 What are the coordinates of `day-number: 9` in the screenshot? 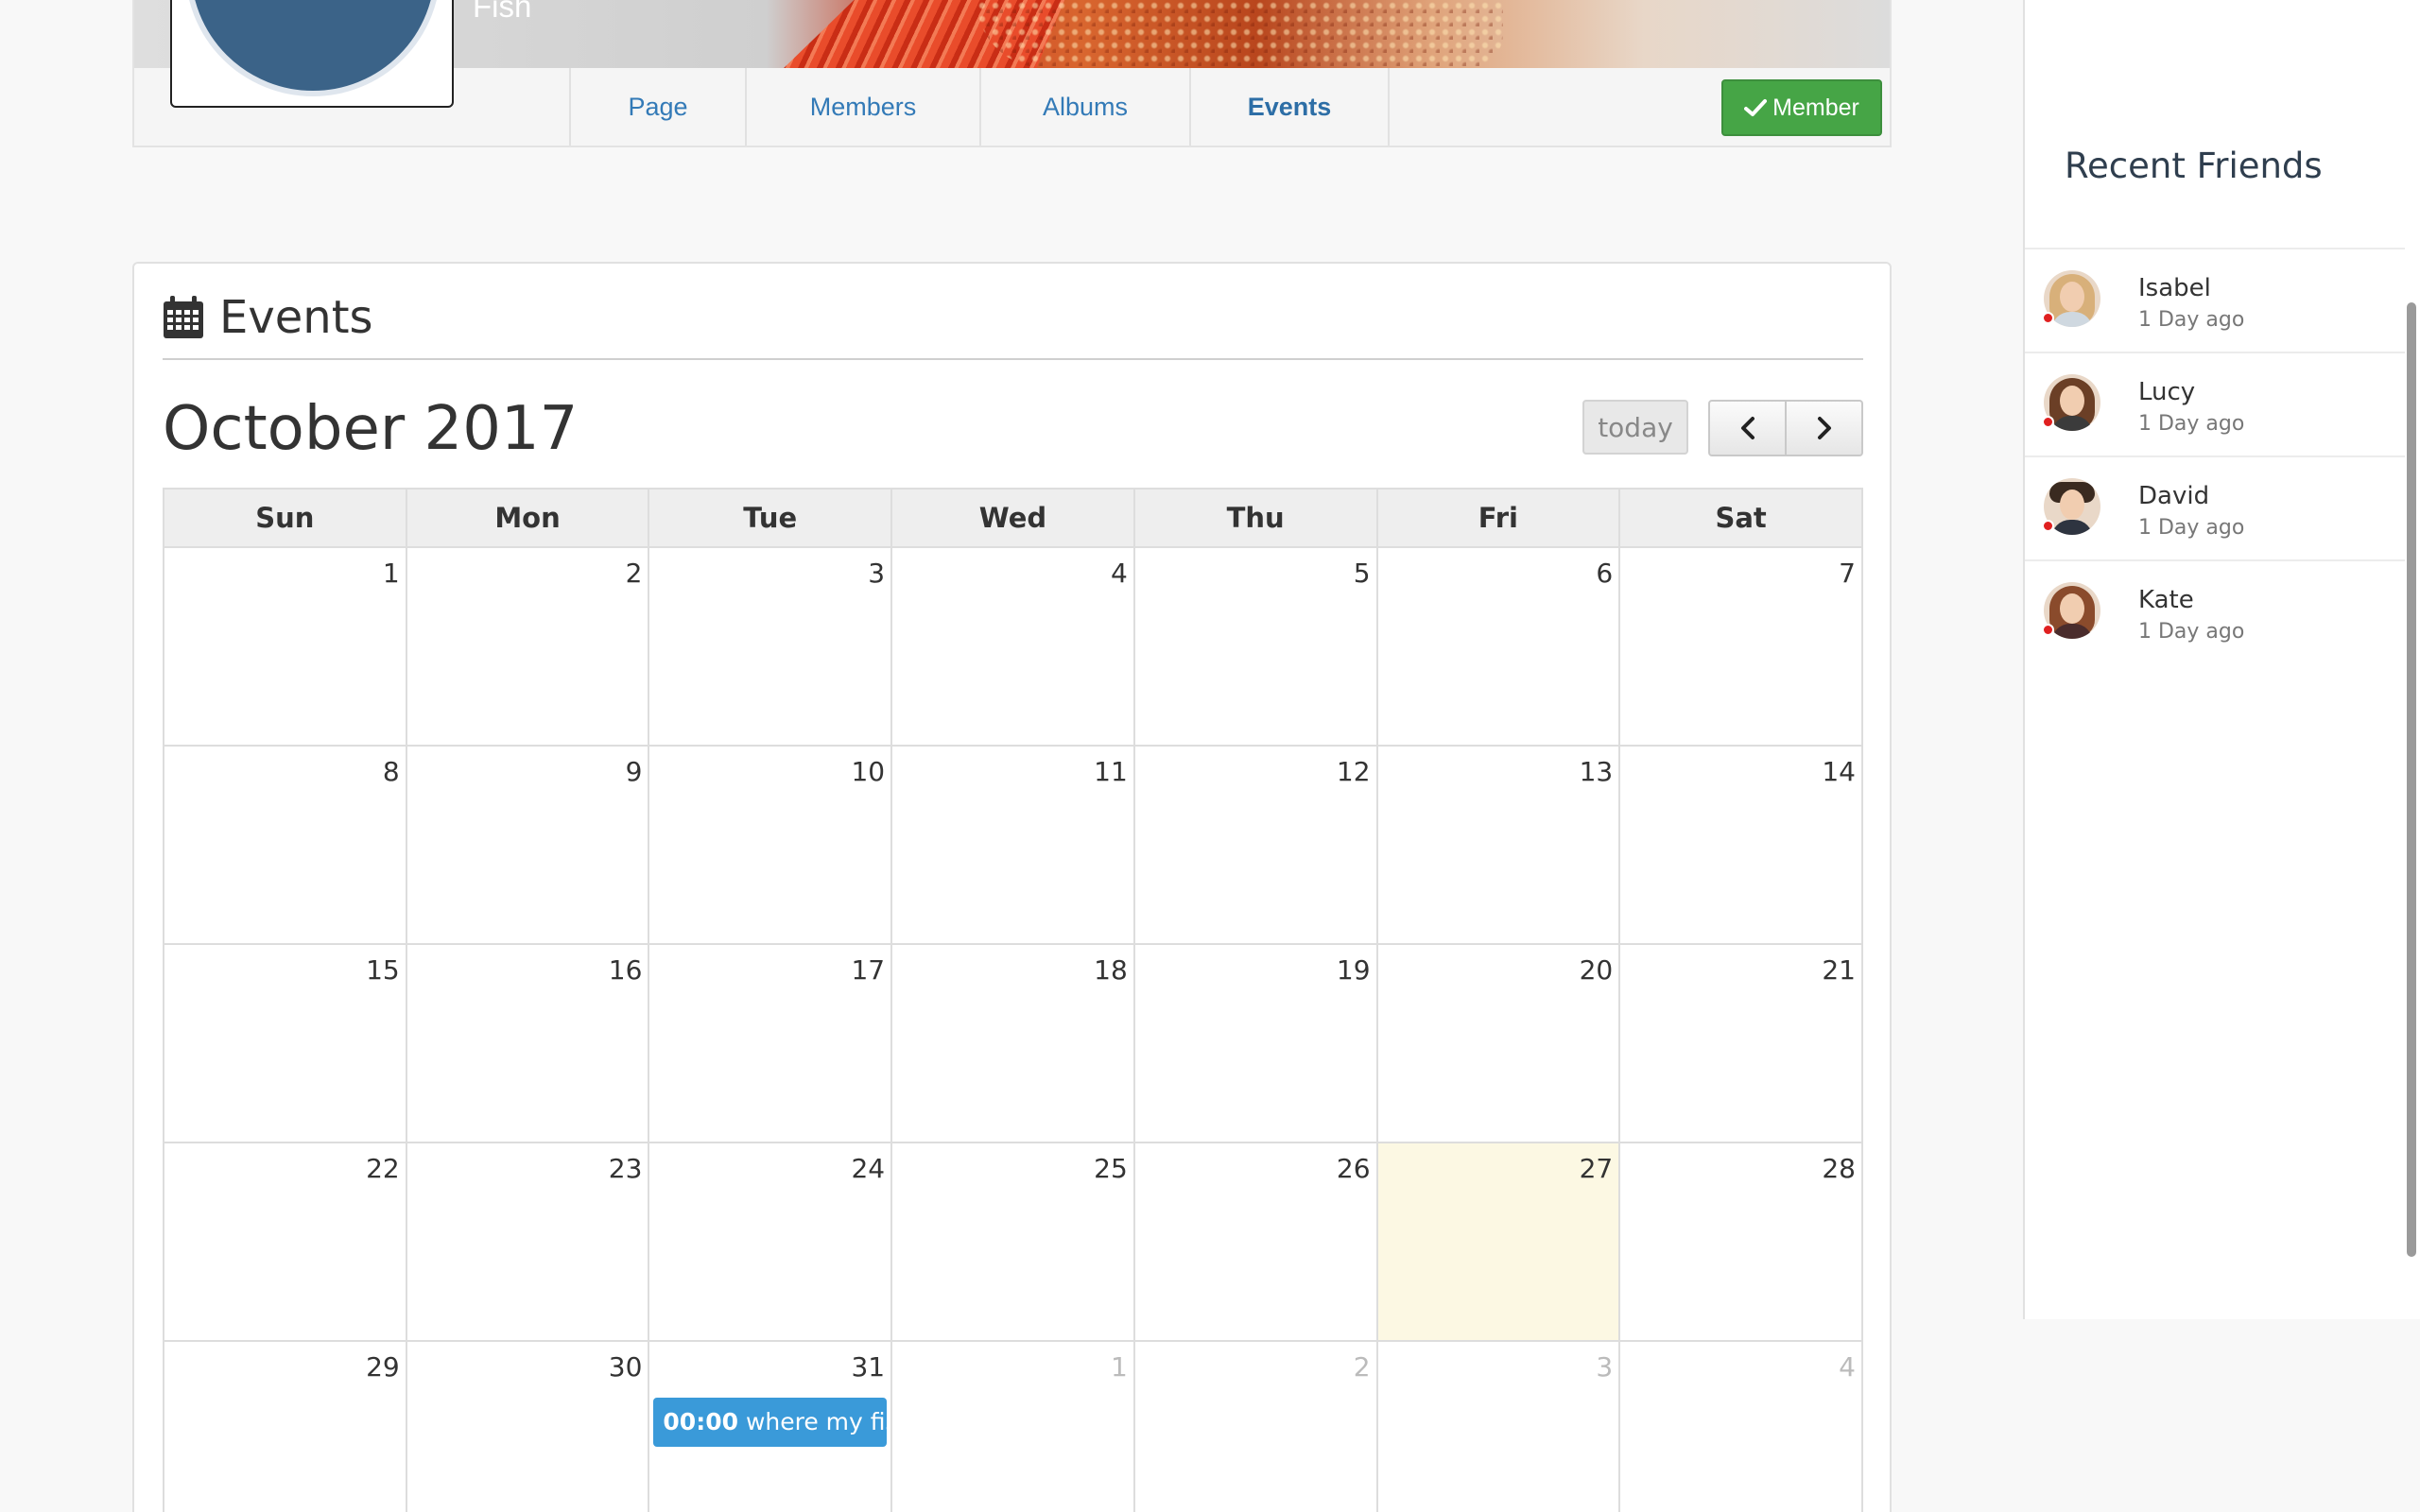 It's located at (634, 771).